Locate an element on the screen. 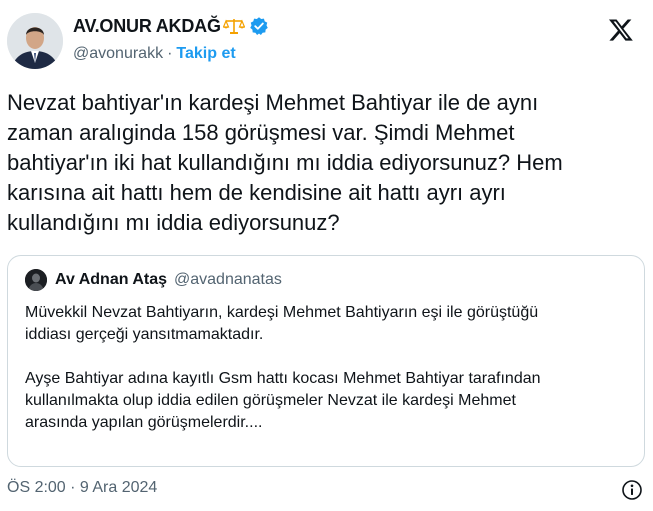 This screenshot has width=653, height=511. verified-badge-icon is located at coordinates (259, 26).